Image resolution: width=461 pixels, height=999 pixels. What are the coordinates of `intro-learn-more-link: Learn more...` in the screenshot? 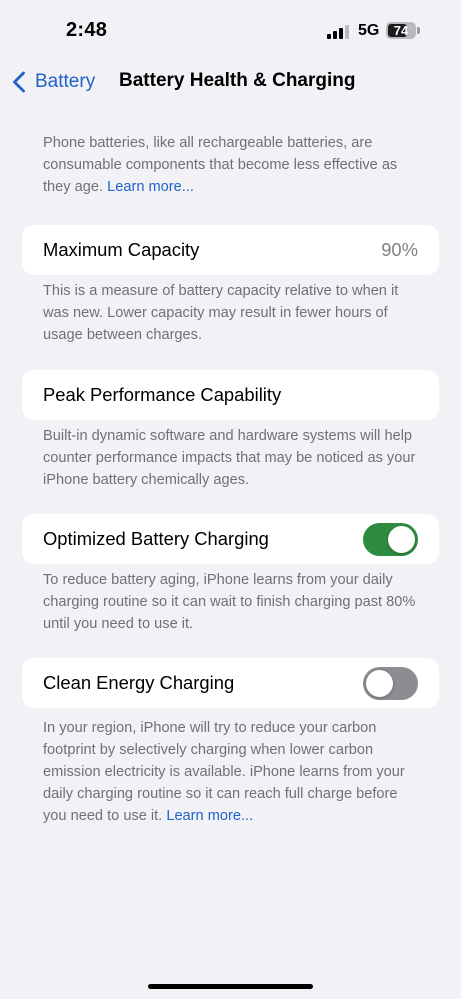 It's located at (150, 187).